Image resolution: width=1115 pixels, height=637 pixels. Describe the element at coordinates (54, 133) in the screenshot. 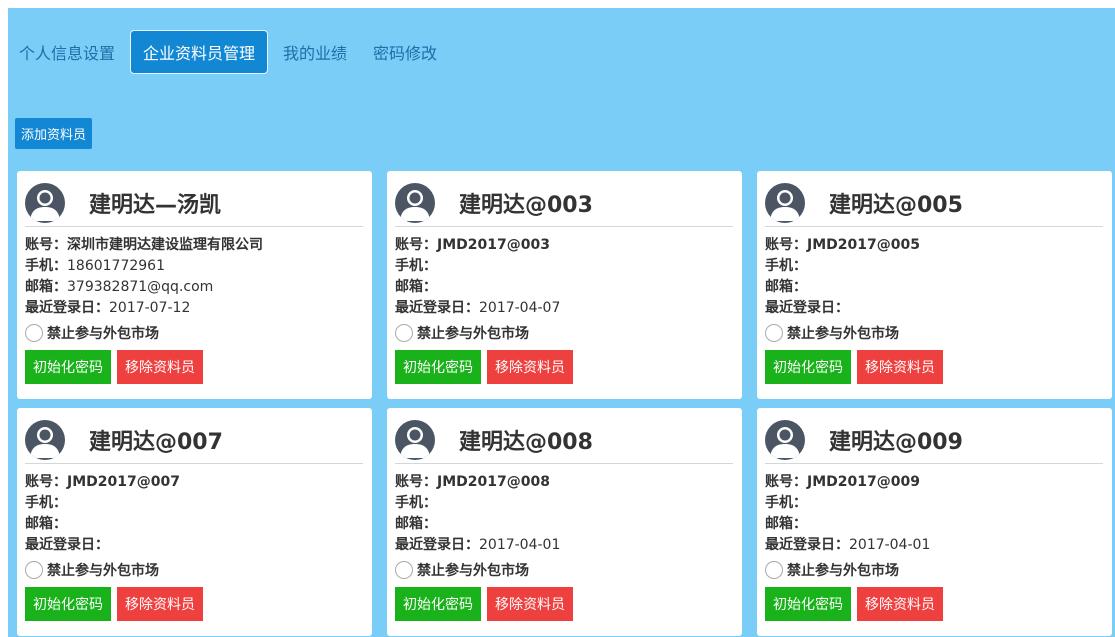

I see `add-staff-button: 添加资料员` at that location.